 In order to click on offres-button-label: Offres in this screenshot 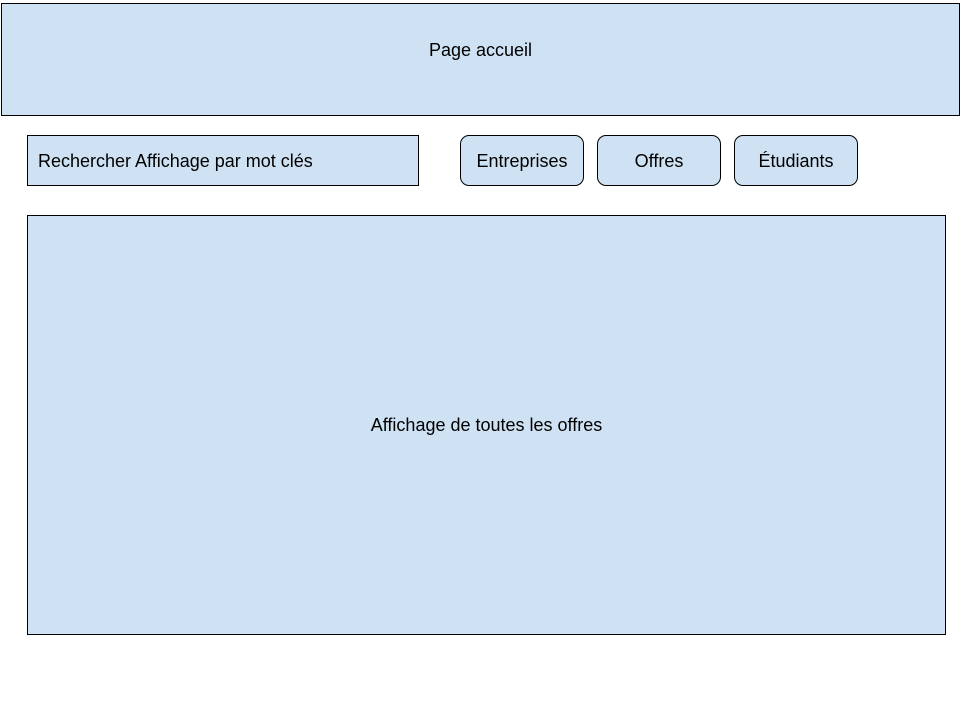, I will do `click(659, 160)`.